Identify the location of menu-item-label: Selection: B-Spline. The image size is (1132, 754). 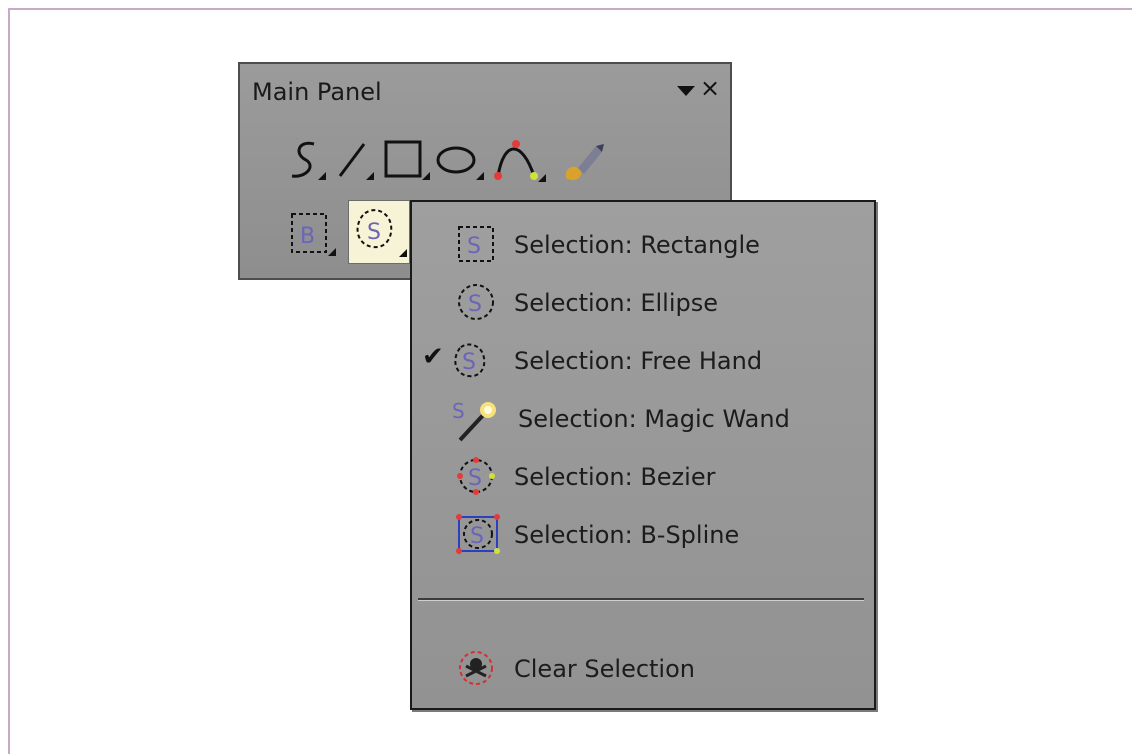
(627, 535).